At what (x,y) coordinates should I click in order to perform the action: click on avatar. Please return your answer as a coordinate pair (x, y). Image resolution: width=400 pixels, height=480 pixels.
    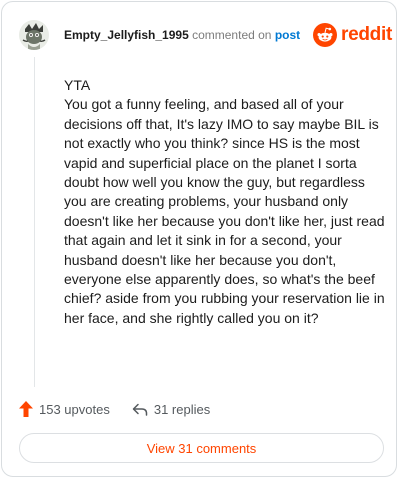
    Looking at the image, I should click on (34, 35).